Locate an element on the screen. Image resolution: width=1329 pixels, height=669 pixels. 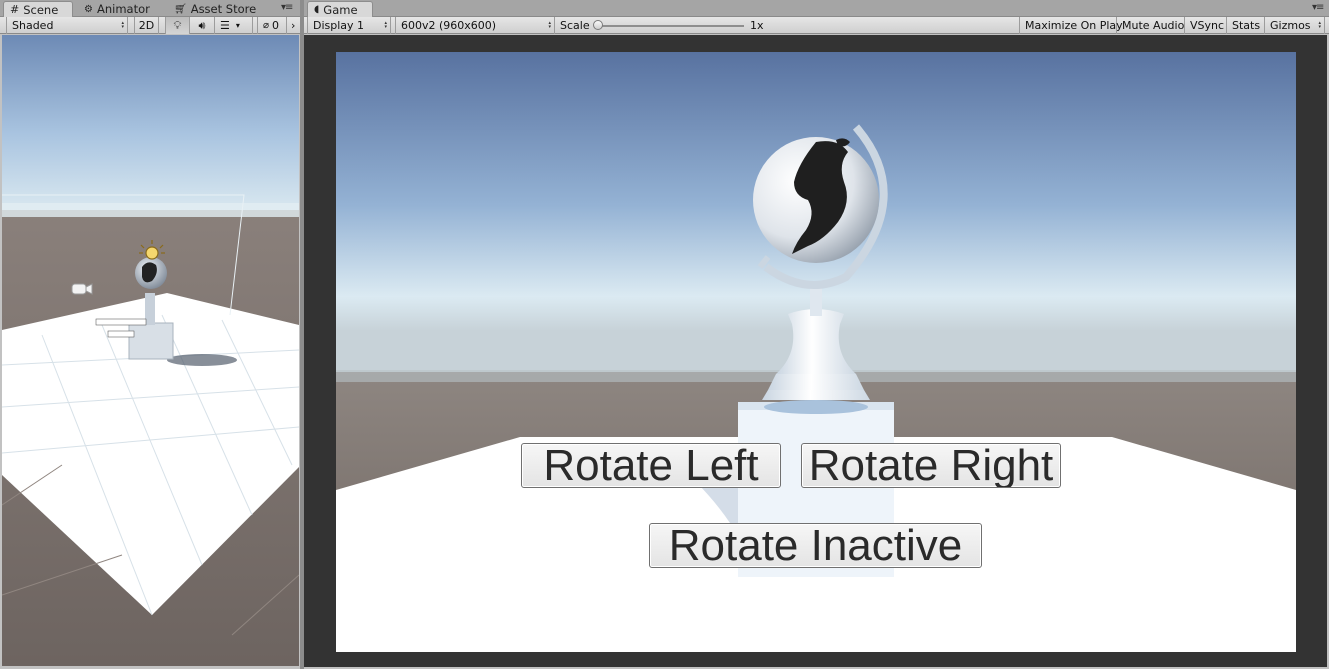
effects-dropdown: ☰ ▾ is located at coordinates (234, 25).